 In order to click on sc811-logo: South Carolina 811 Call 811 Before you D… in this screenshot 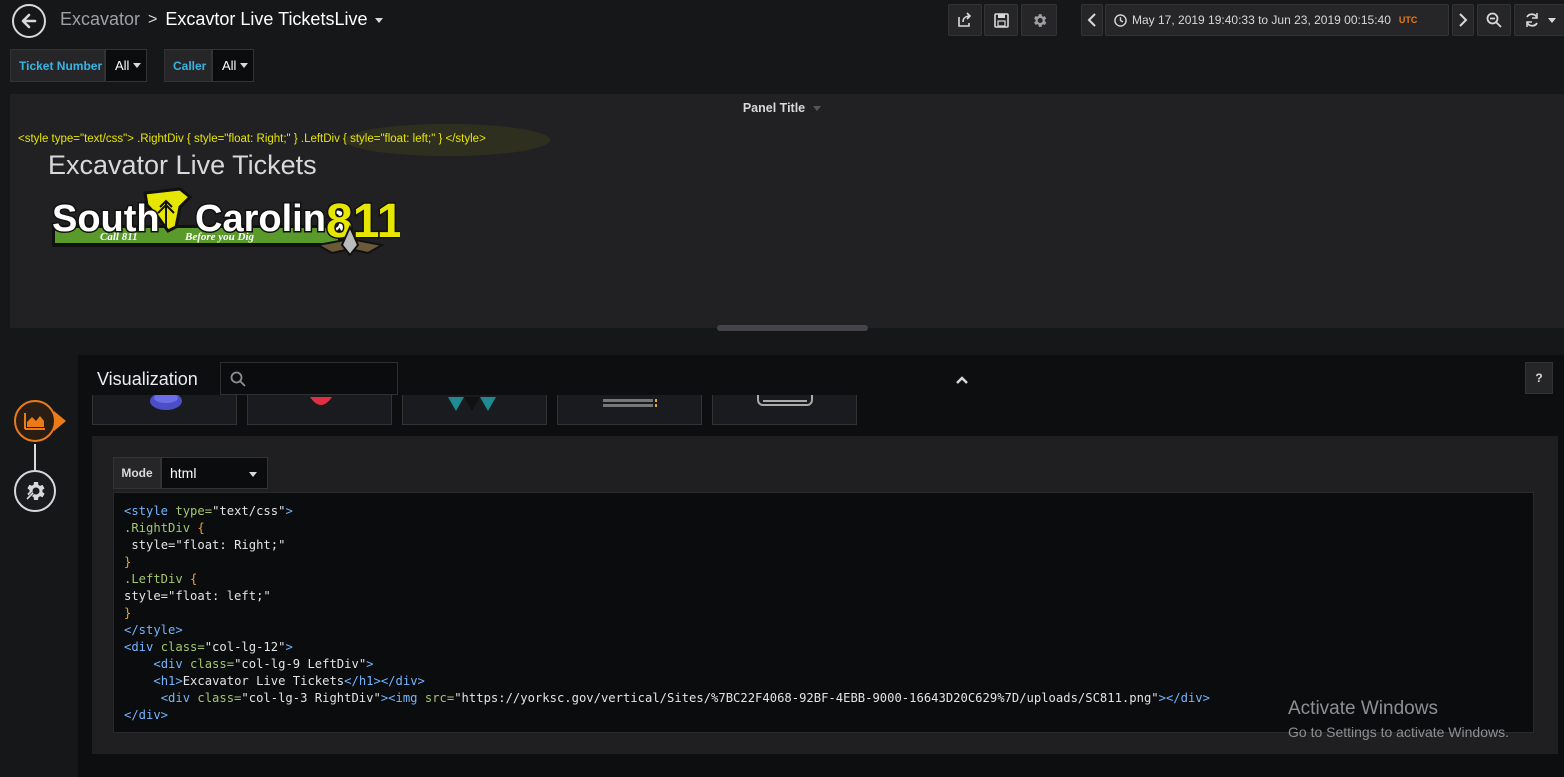, I will do `click(225, 222)`.